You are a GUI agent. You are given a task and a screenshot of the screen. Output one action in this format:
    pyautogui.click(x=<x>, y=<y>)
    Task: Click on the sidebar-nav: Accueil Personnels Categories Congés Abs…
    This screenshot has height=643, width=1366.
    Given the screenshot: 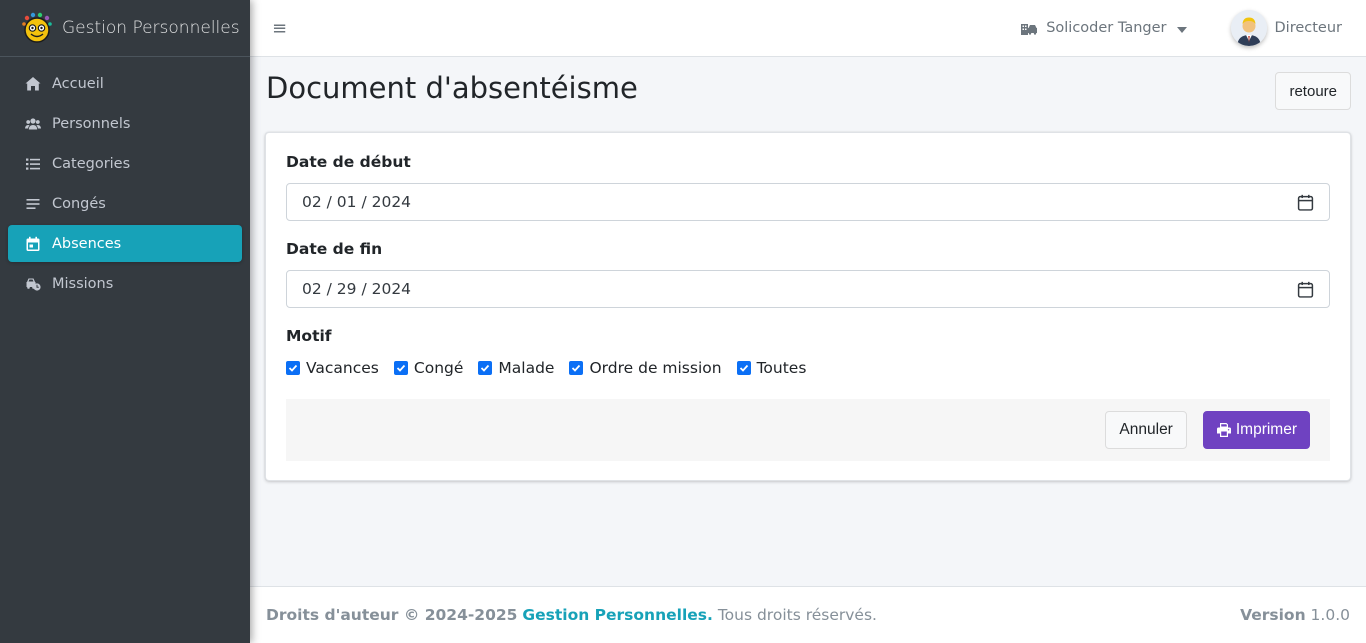 What is the action you would take?
    pyautogui.click(x=125, y=179)
    